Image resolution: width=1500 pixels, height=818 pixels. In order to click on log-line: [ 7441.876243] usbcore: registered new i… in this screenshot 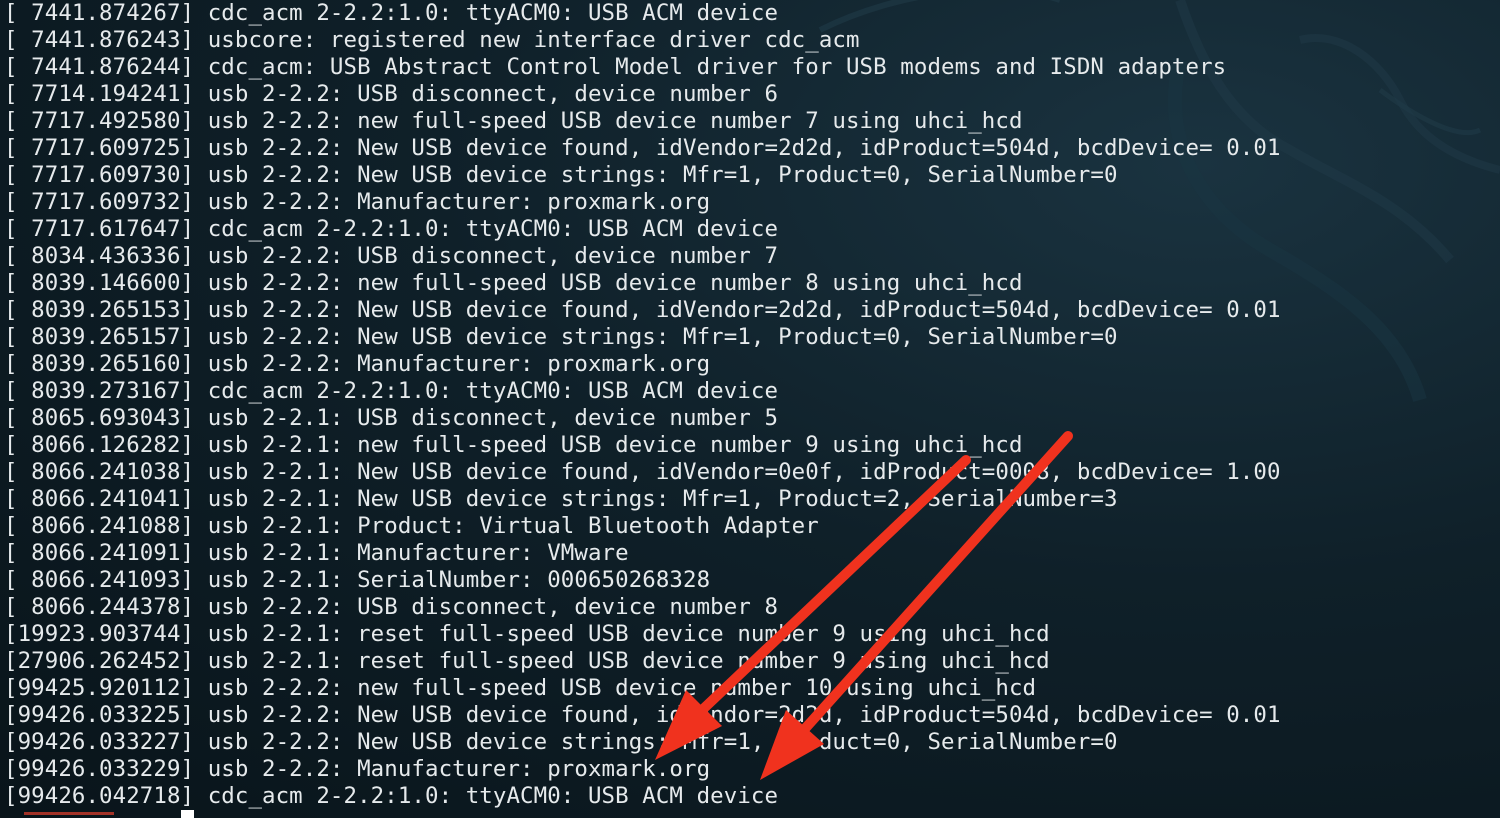, I will do `click(432, 40)`.